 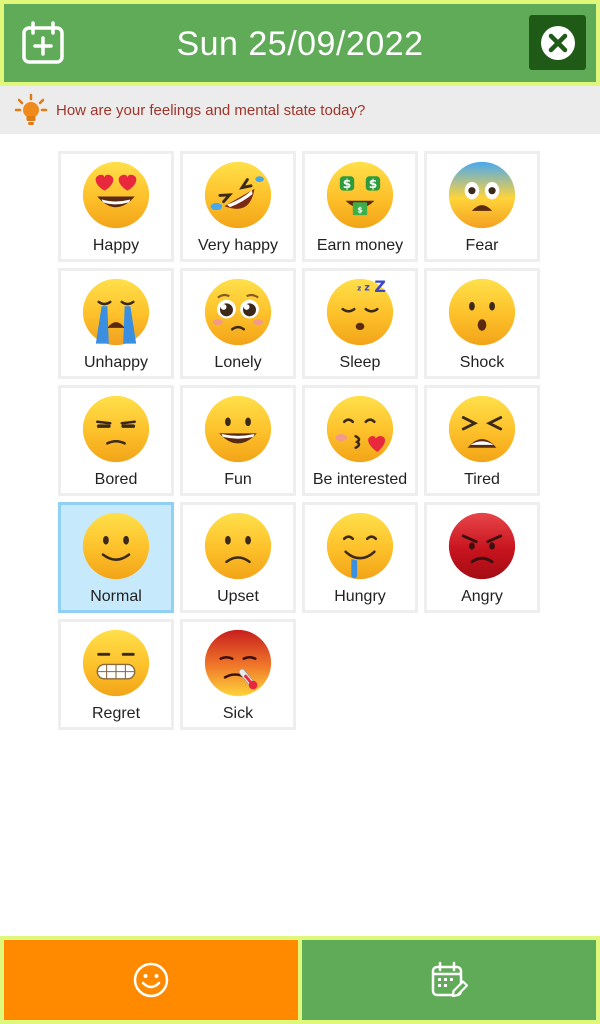 What do you see at coordinates (360, 429) in the screenshot?
I see `kissing-face-icon` at bounding box center [360, 429].